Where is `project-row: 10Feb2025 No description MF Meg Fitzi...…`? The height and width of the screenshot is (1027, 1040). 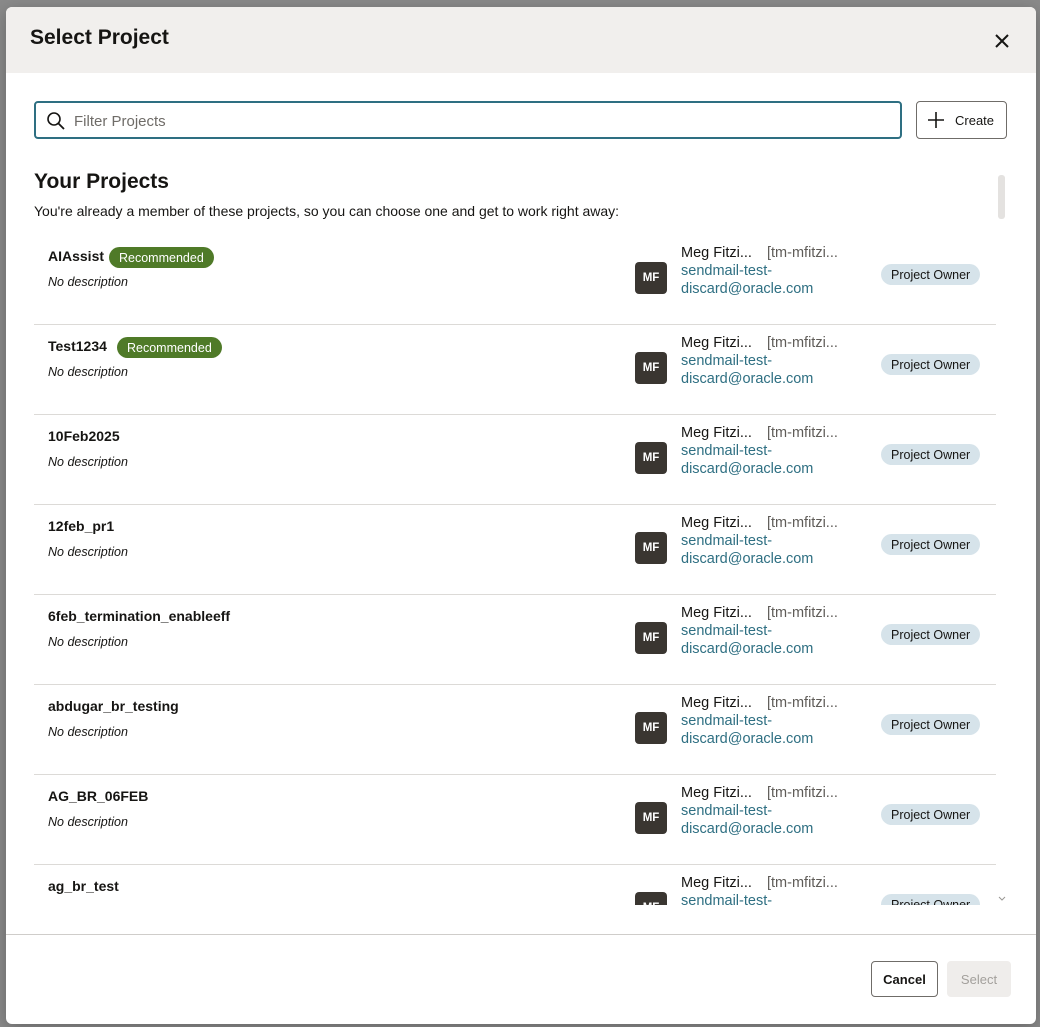
project-row: 10Feb2025 No description MF Meg Fitzi...… is located at coordinates (515, 460).